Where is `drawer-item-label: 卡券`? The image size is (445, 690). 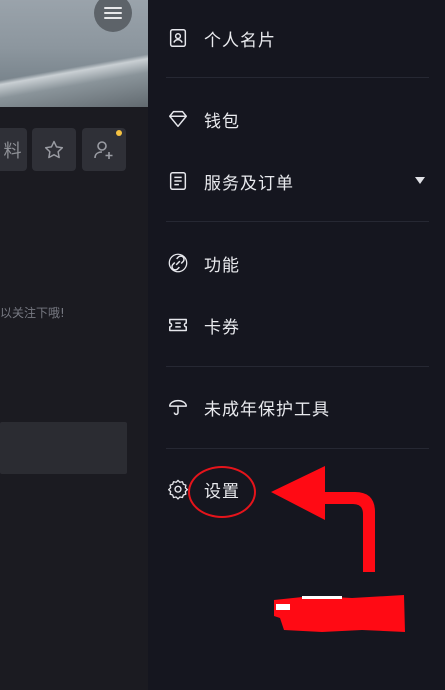
drawer-item-label: 卡券 is located at coordinates (222, 327).